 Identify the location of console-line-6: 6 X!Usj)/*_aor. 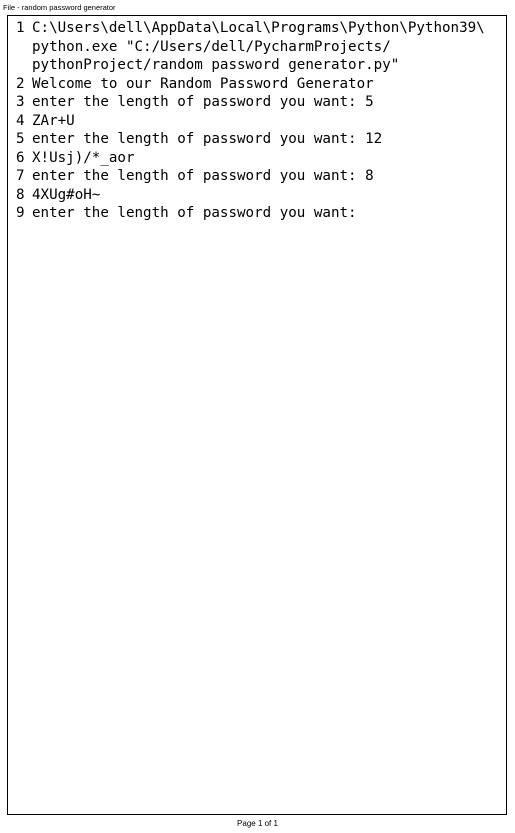
(259, 158).